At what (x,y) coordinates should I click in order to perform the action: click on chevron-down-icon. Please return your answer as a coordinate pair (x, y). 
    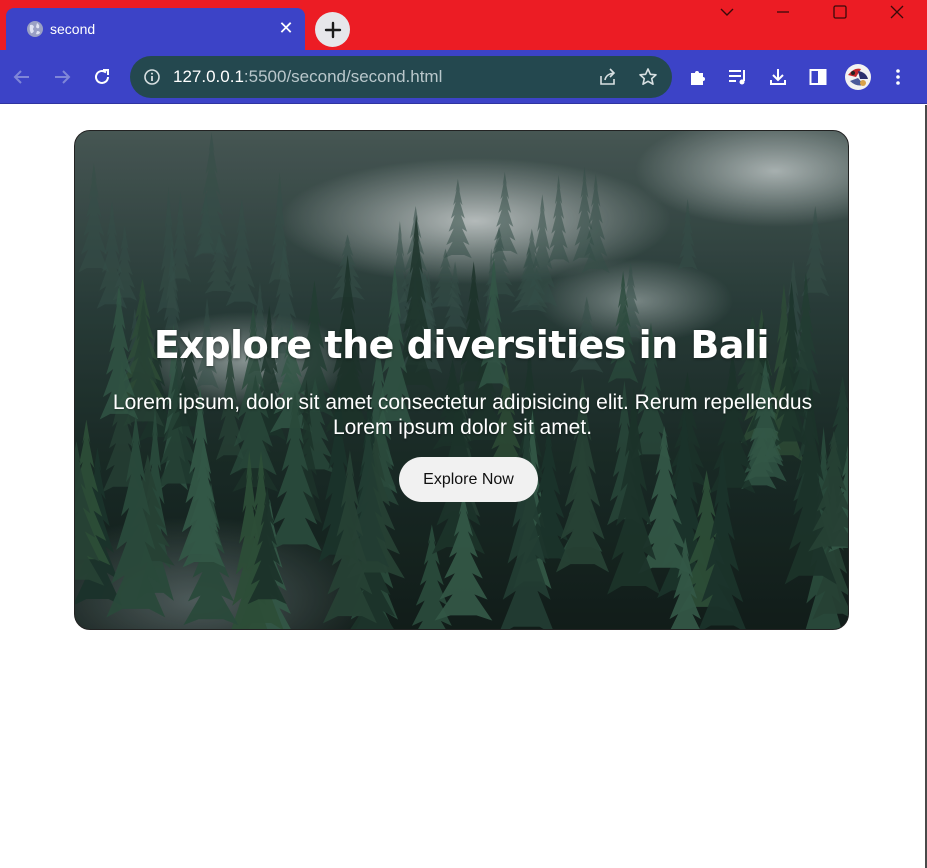
    Looking at the image, I should click on (727, 12).